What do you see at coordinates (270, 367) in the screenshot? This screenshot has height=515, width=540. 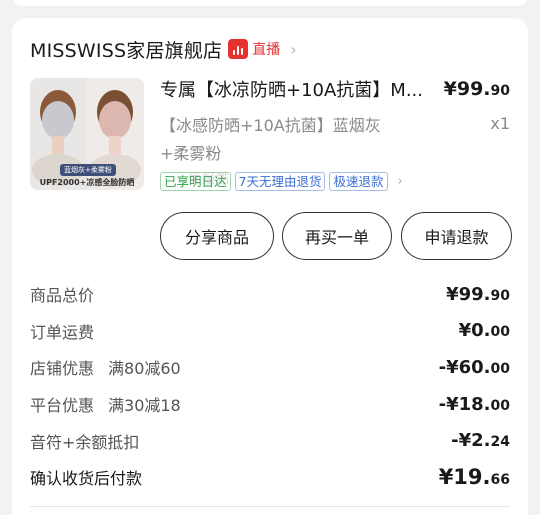 I see `summary-row-shop-discount: 店铺优惠 满80减60 -¥60.00` at bounding box center [270, 367].